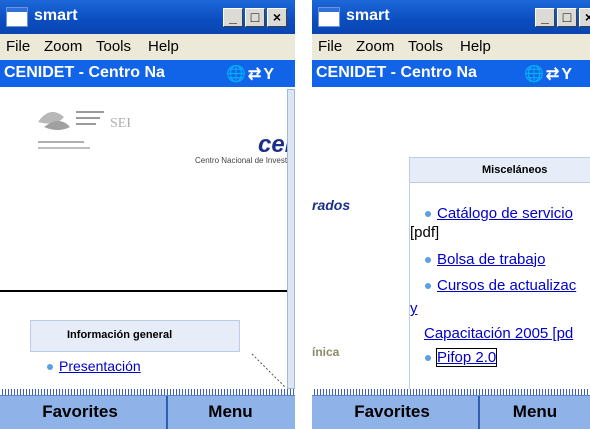  Describe the element at coordinates (491, 259) in the screenshot. I see `link-bolsa-trabajo: Bolsa de trabajo` at that location.